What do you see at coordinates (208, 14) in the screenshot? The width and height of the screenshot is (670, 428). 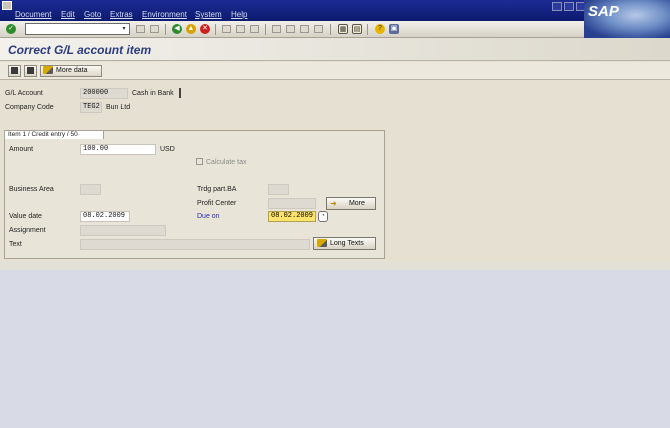 I see `menu-system: System` at bounding box center [208, 14].